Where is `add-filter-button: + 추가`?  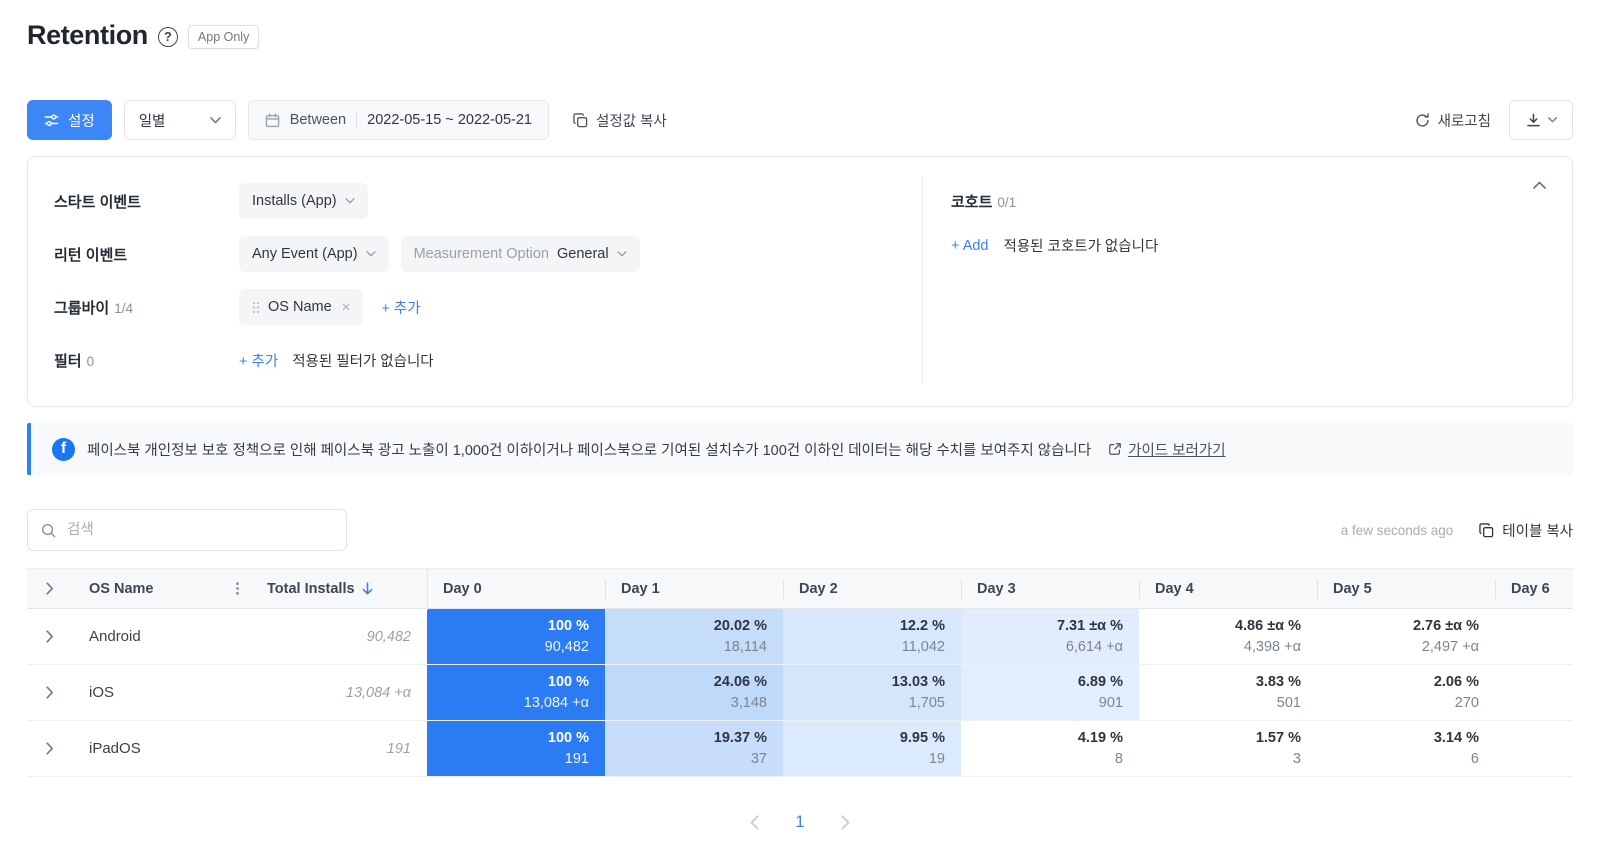
add-filter-button: + 추가 is located at coordinates (258, 360).